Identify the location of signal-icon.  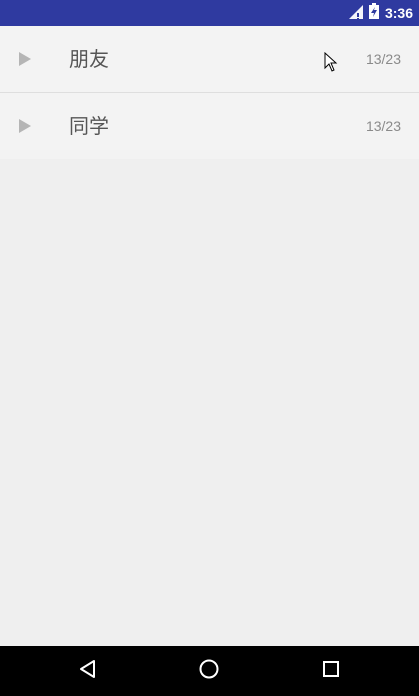
(355, 13).